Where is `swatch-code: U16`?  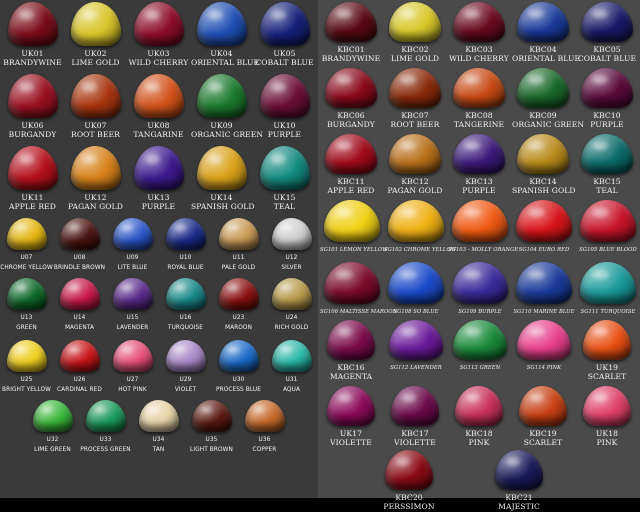 swatch-code: U16 is located at coordinates (185, 318).